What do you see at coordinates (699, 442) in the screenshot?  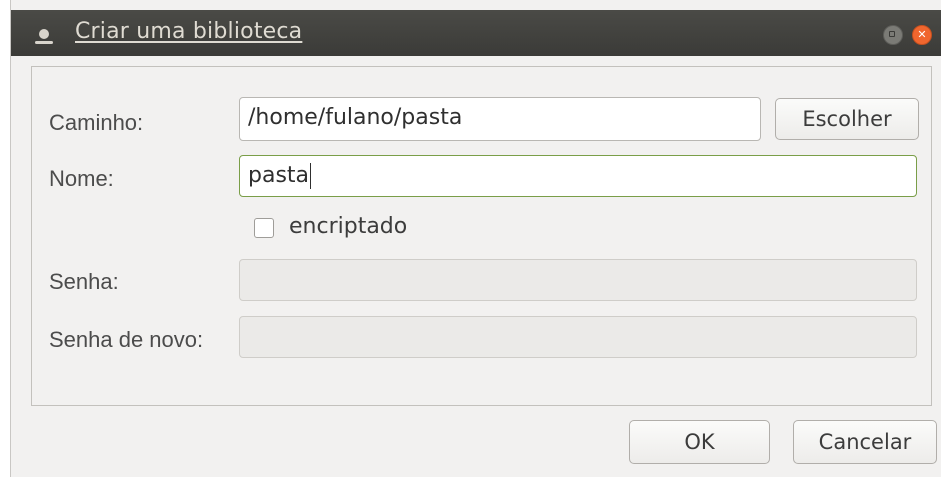 I see `ok-button: OK` at bounding box center [699, 442].